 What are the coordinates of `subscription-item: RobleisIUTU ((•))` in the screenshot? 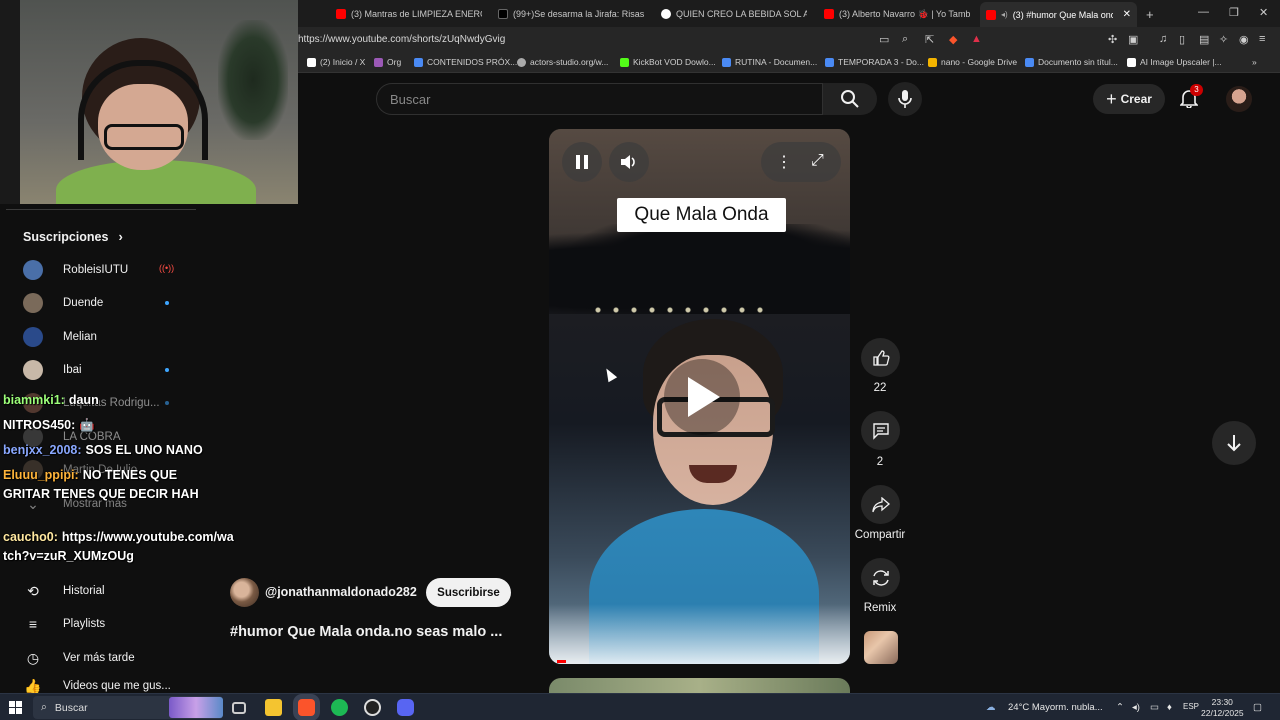 It's located at (103, 270).